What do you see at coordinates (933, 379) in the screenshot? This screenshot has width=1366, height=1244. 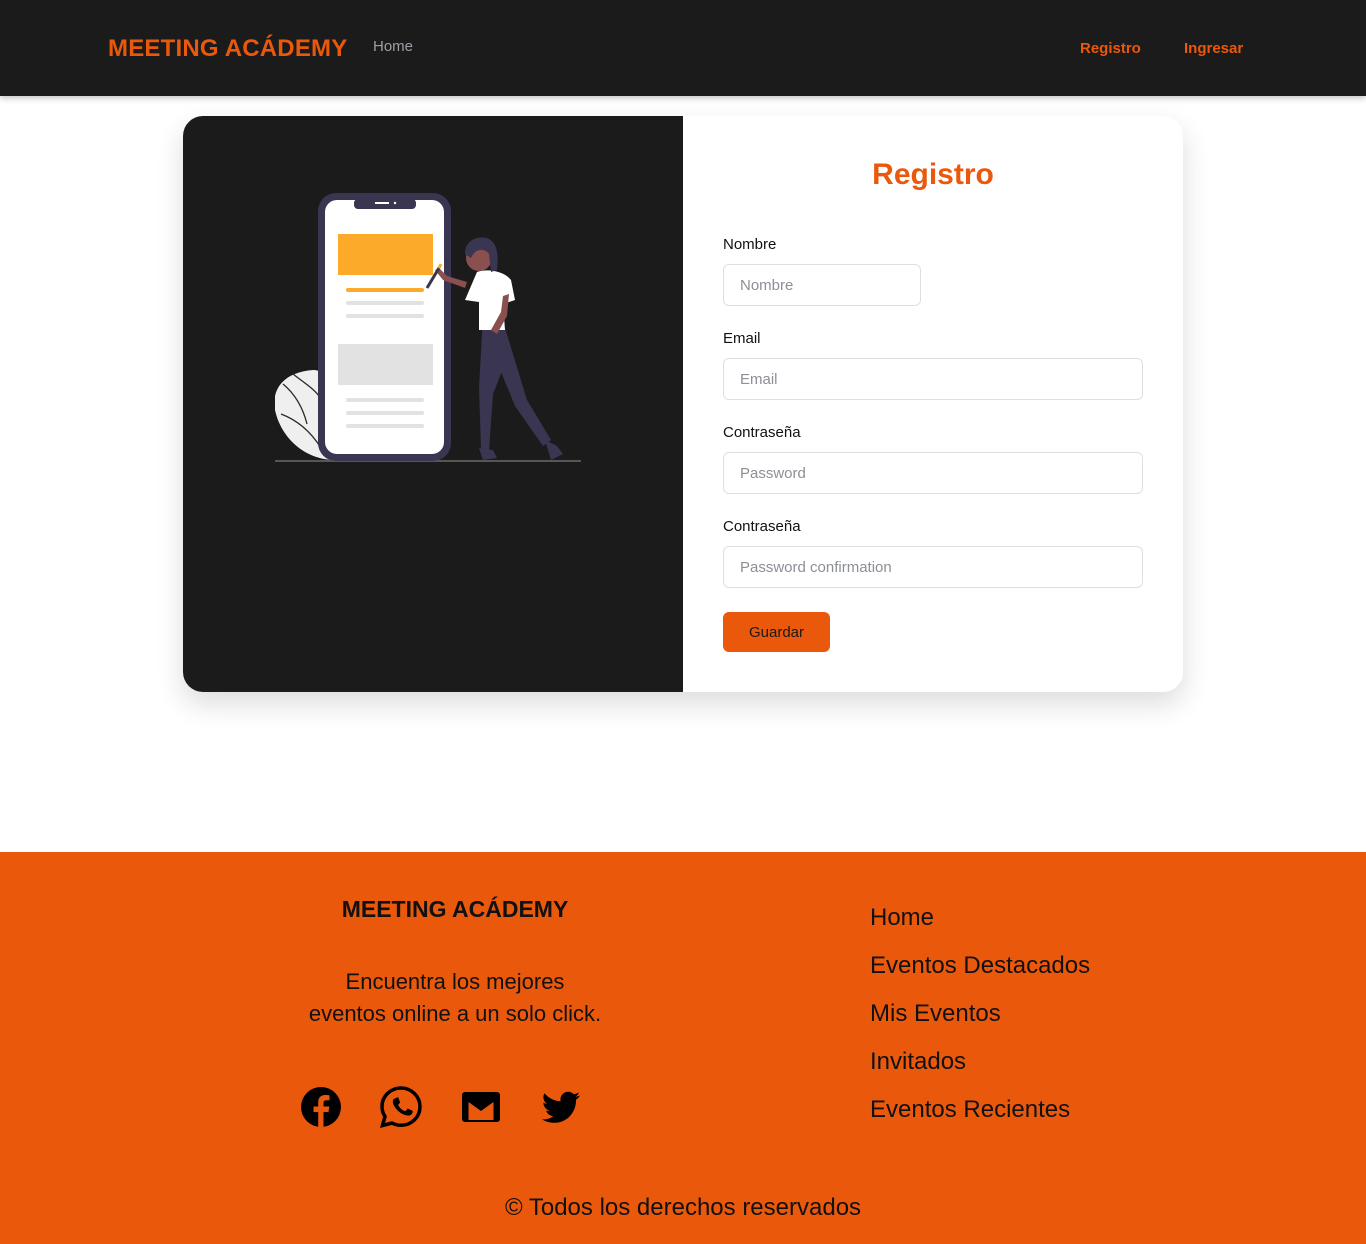 I see `email-input` at bounding box center [933, 379].